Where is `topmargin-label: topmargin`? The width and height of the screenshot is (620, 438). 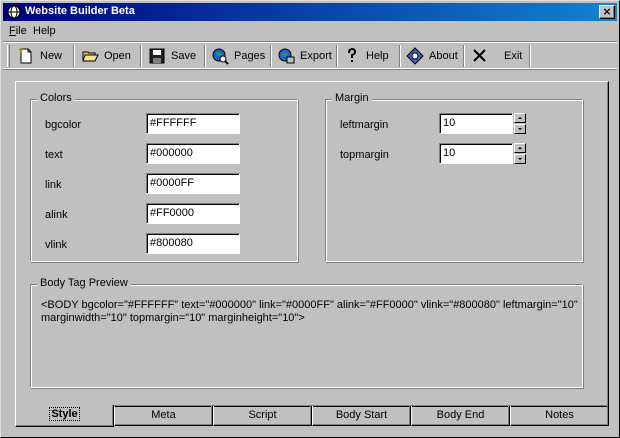
topmargin-label: topmargin is located at coordinates (364, 155).